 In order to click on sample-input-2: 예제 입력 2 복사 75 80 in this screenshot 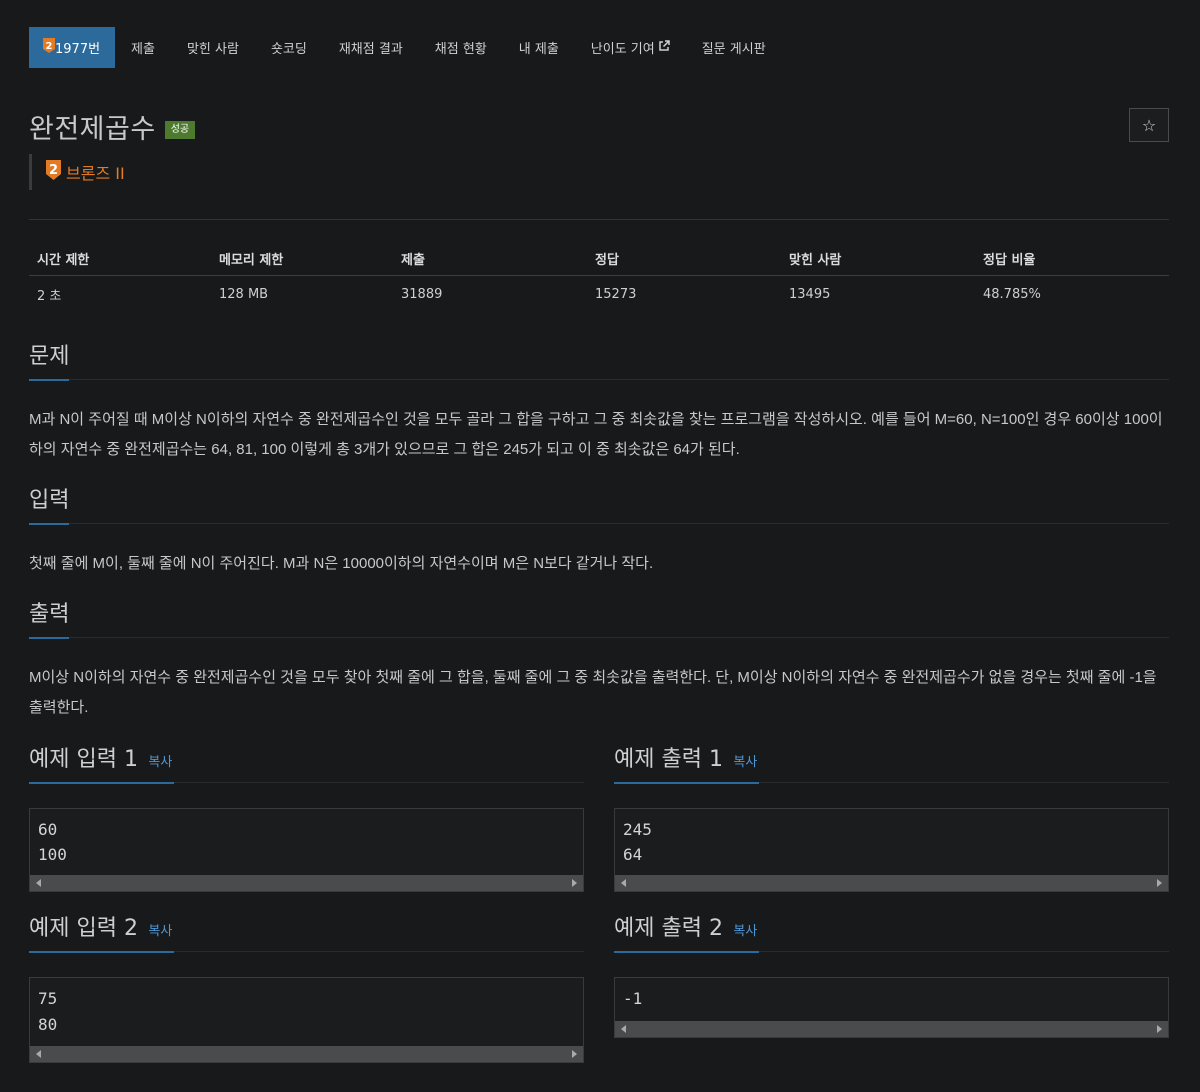, I will do `click(306, 988)`.